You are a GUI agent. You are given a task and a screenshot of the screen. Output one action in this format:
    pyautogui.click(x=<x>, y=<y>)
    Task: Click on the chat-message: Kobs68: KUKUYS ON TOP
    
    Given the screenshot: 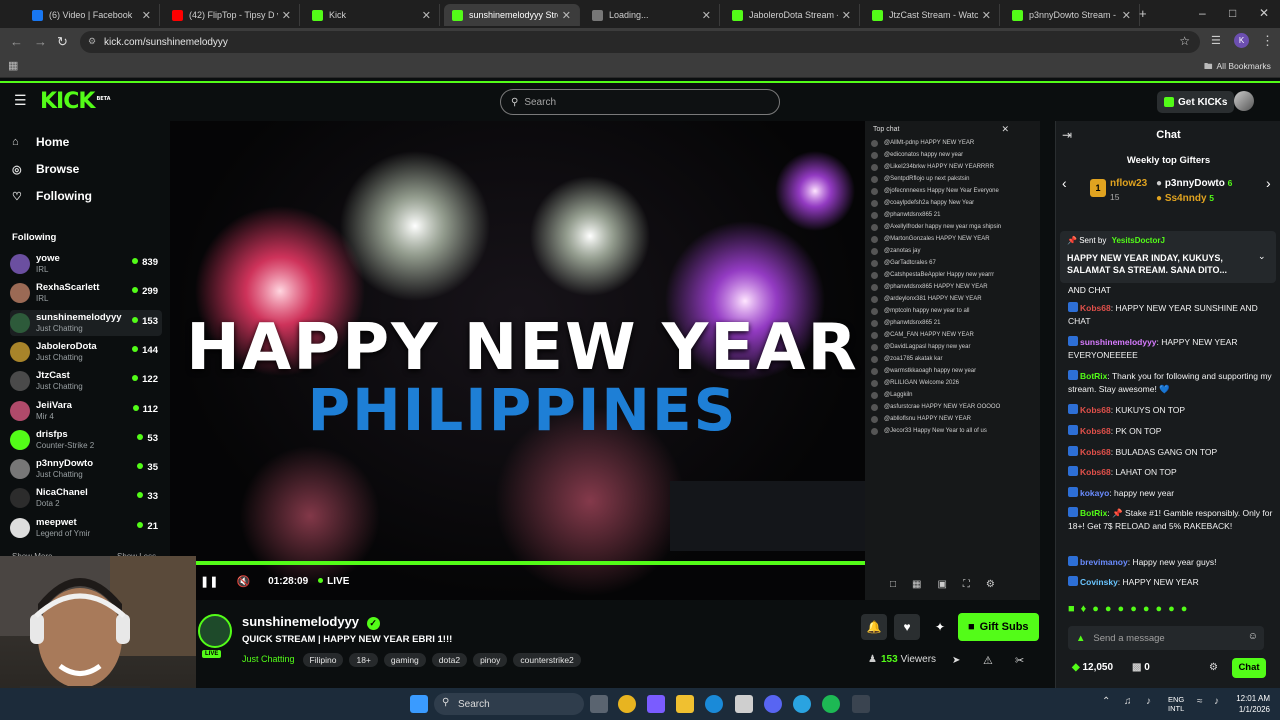 What is the action you would take?
    pyautogui.click(x=1172, y=410)
    